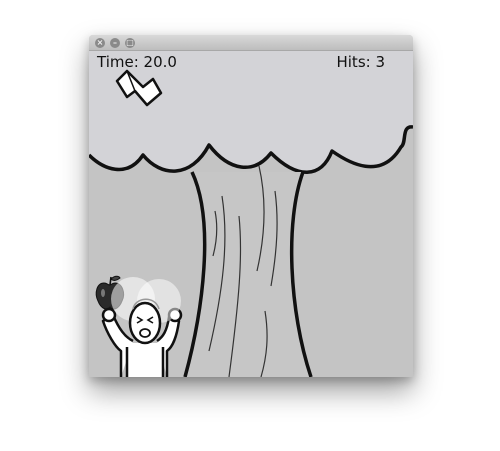  What do you see at coordinates (360, 62) in the screenshot?
I see `hits-counter: Hits: 3` at bounding box center [360, 62].